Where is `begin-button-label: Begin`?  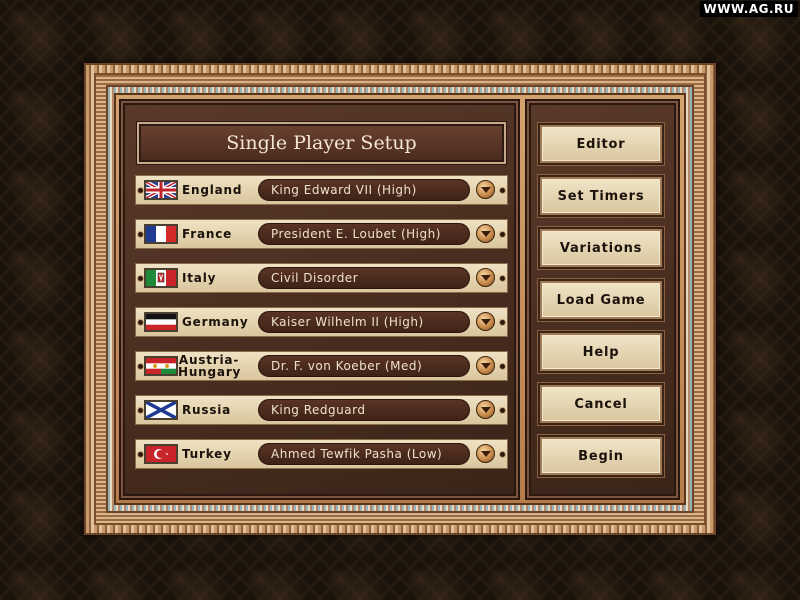
begin-button-label: Begin is located at coordinates (601, 456).